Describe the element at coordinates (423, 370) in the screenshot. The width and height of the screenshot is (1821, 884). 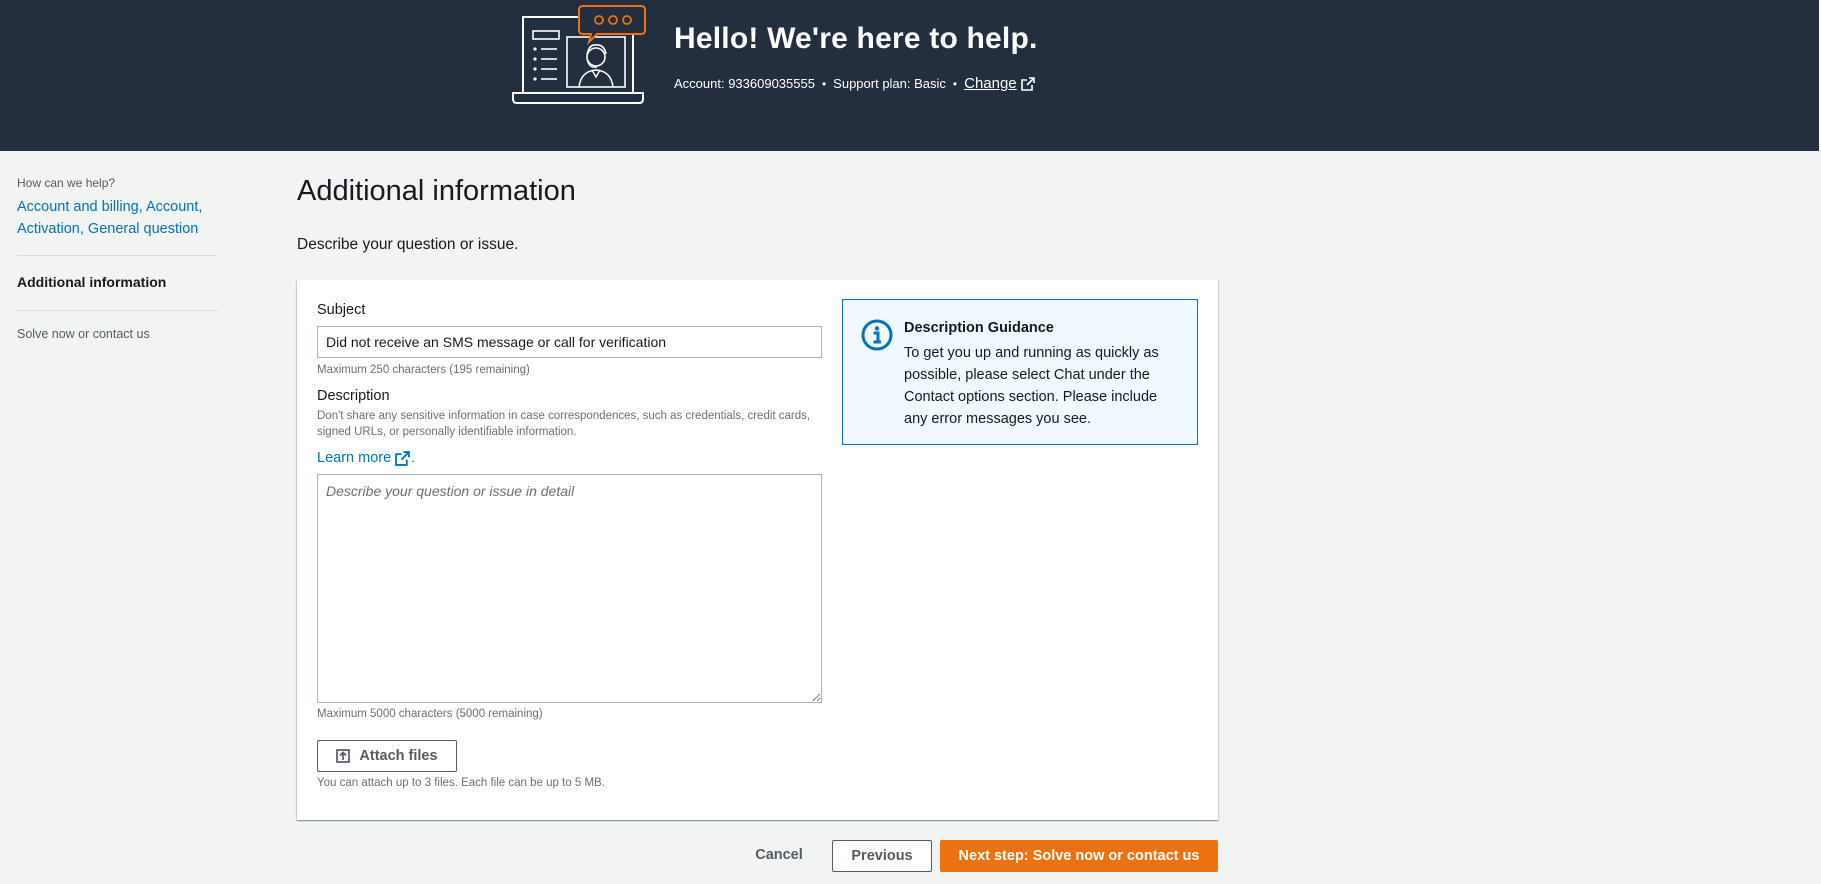
I see `subject-char-limit: Maximum 250 characters (195 remaining)` at that location.